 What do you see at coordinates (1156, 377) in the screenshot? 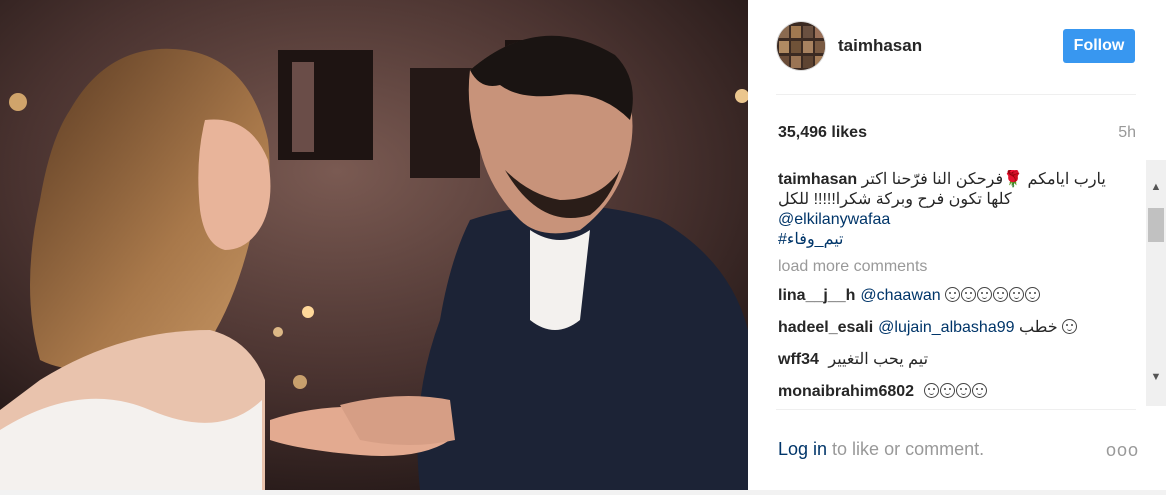
I see `scroll-down-arrow-icon: ▼` at bounding box center [1156, 377].